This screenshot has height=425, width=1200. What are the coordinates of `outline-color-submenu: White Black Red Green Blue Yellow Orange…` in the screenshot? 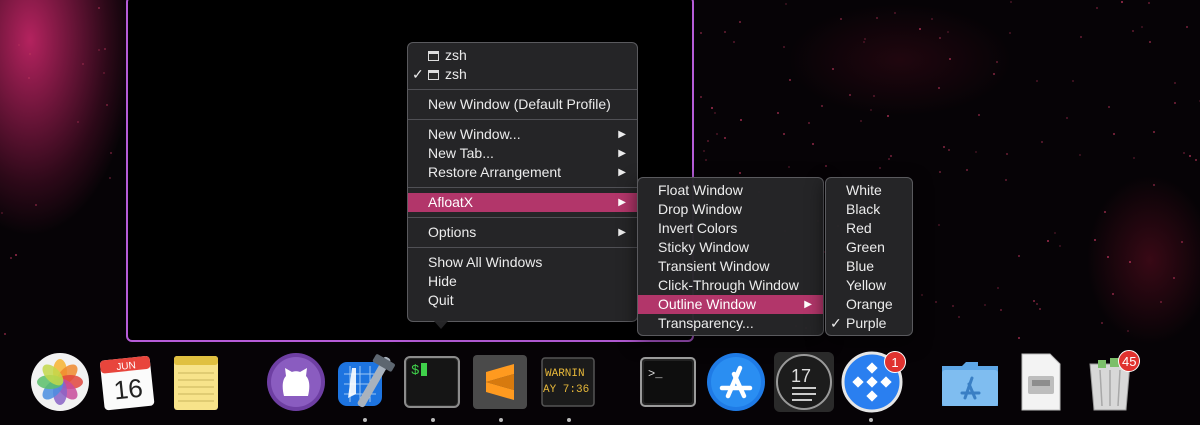 It's located at (869, 256).